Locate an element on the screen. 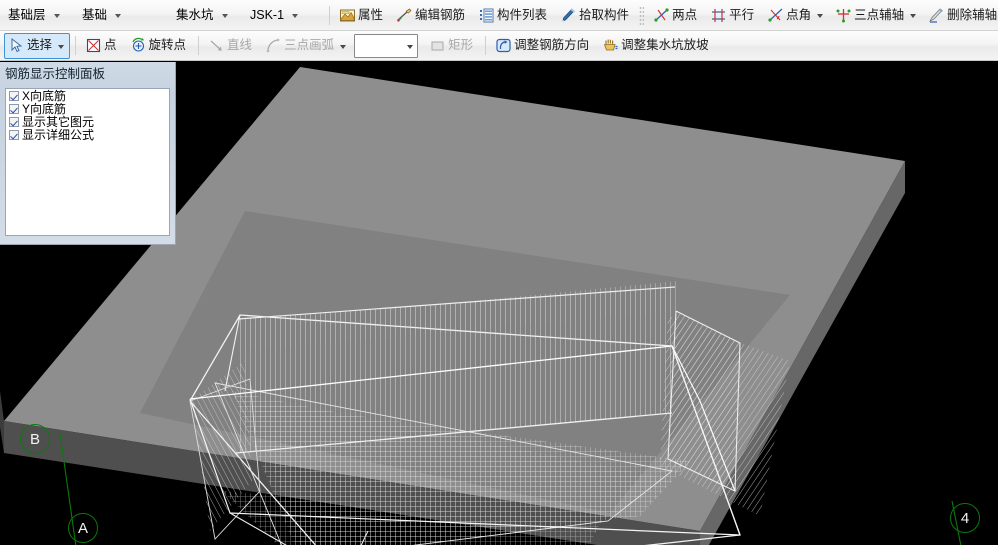  toolbar-separator is located at coordinates (329, 15).